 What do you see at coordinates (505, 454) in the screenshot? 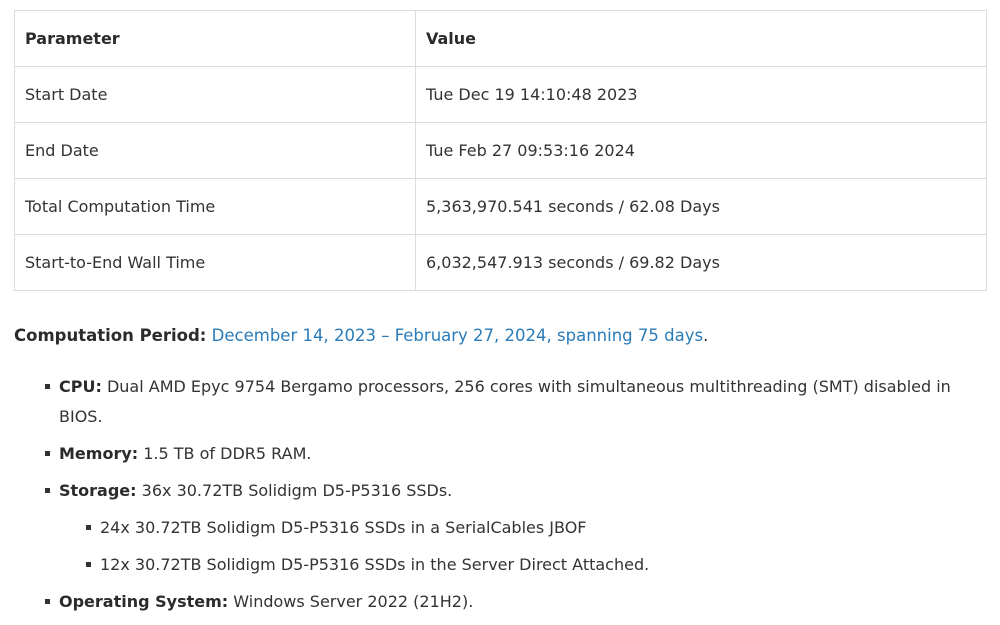
I see `list-item-memory: Memory: 1.5 TB of DDR5 RAM.` at bounding box center [505, 454].